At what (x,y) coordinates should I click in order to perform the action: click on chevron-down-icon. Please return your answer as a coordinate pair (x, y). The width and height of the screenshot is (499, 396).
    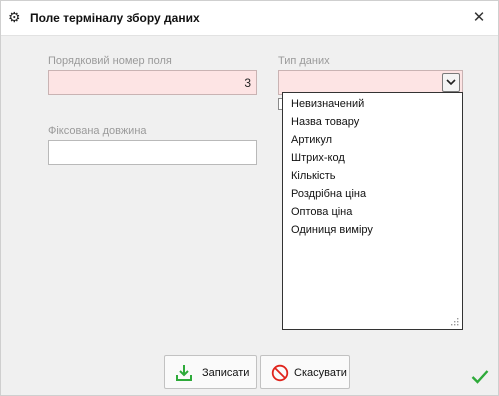
    Looking at the image, I should click on (451, 82).